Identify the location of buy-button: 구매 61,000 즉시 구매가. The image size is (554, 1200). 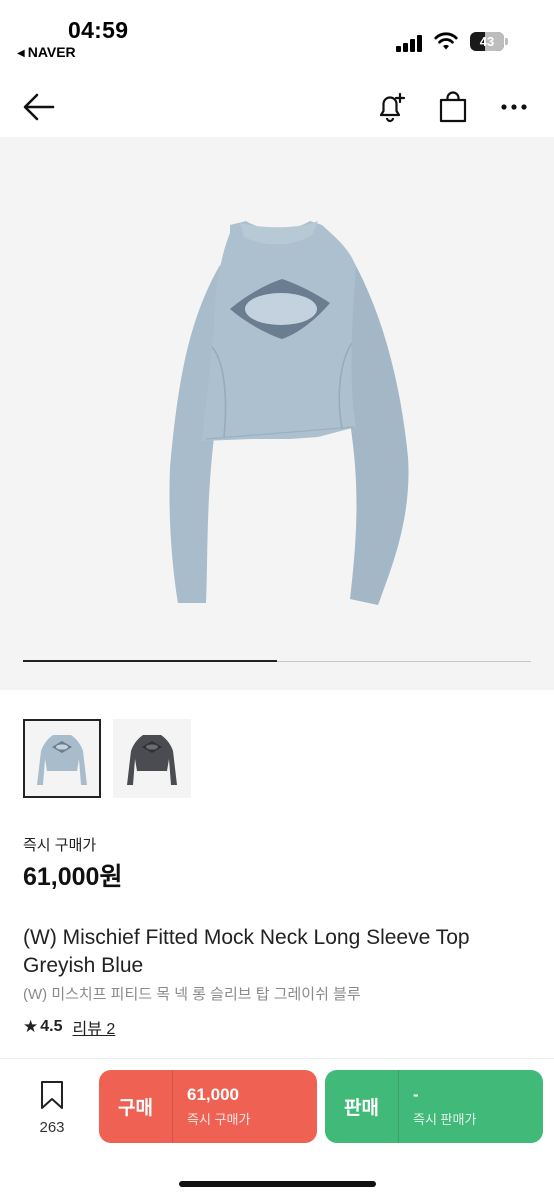
(208, 1106).